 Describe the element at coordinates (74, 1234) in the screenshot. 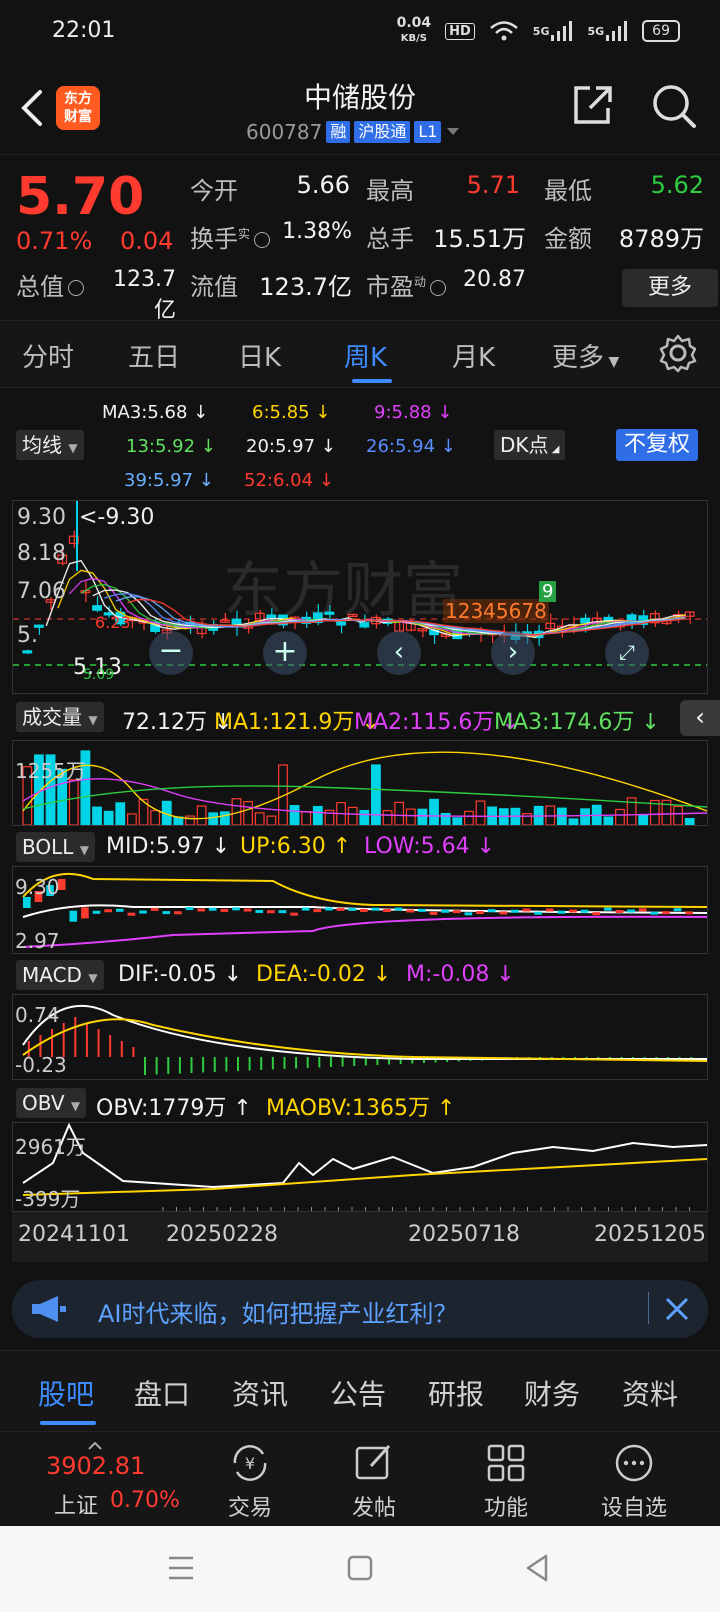

I see `date-label-1: 20241101` at that location.